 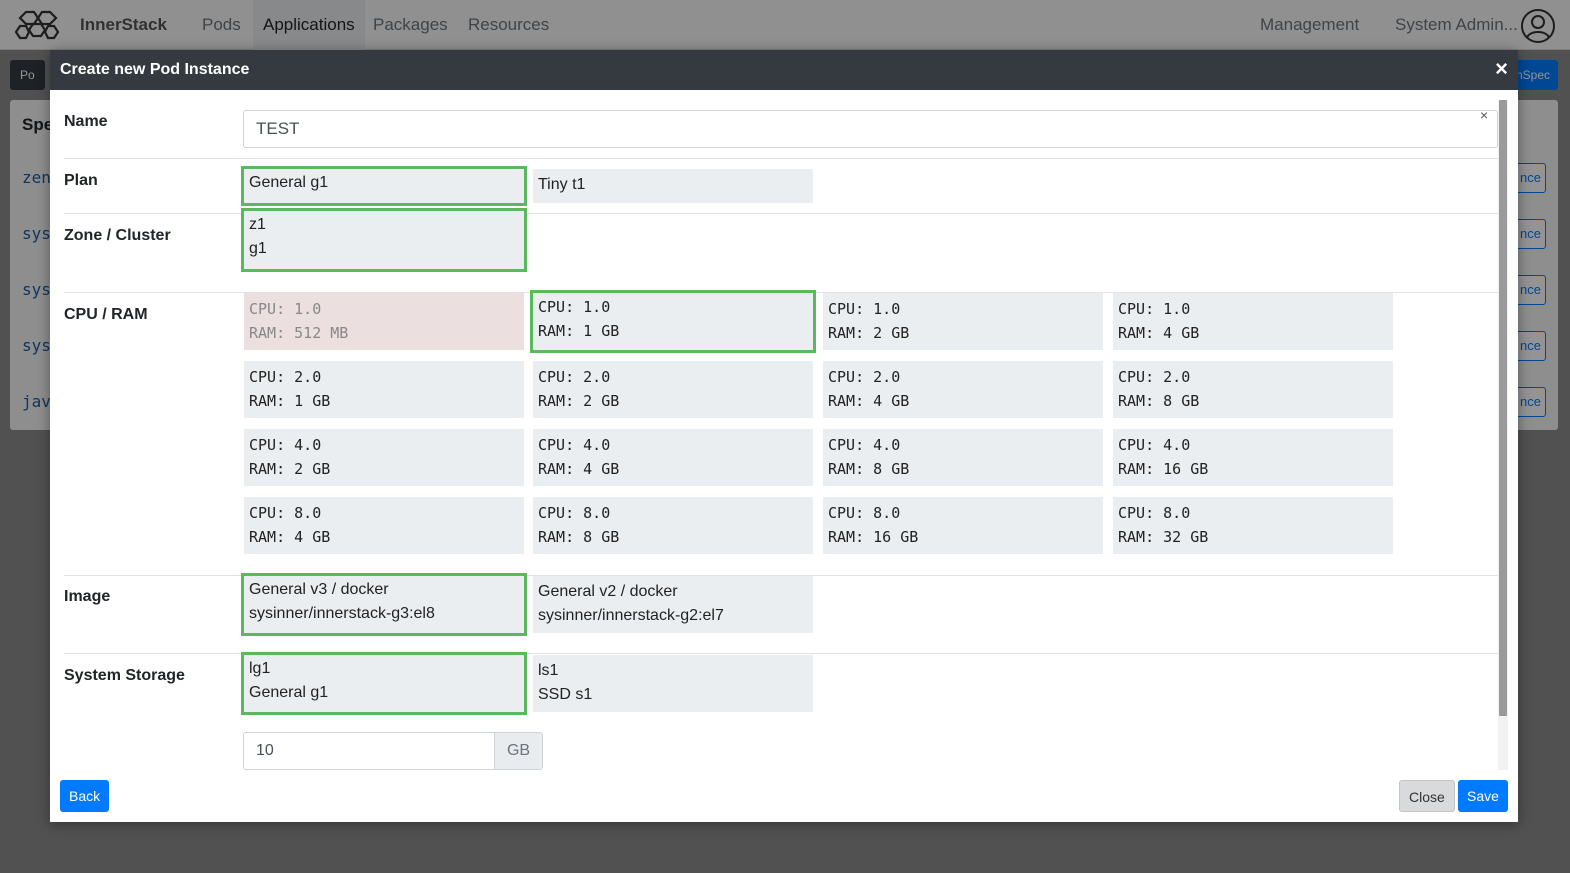 What do you see at coordinates (673, 683) in the screenshot?
I see `storage-option: ls1 SSD s1` at bounding box center [673, 683].